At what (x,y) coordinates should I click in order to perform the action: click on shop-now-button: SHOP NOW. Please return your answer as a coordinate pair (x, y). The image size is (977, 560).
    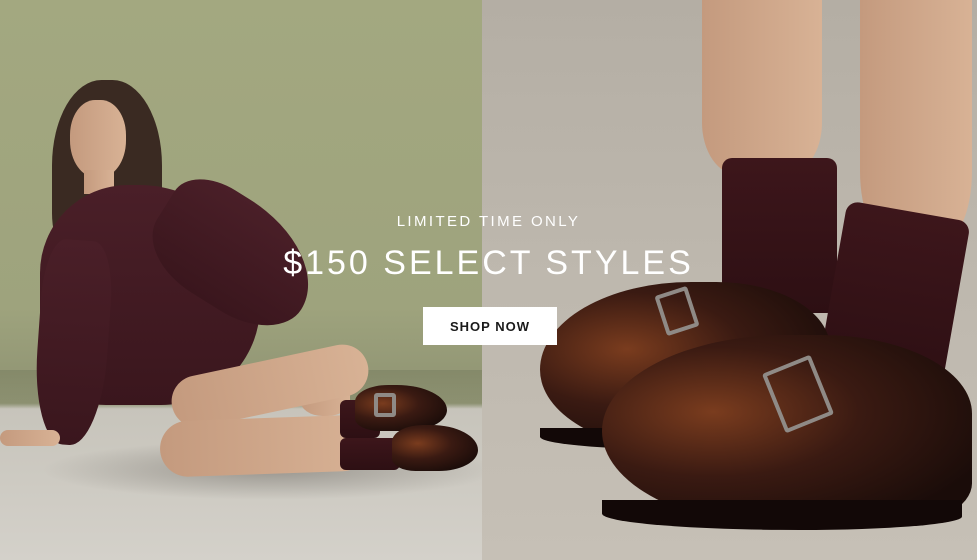
    Looking at the image, I should click on (490, 326).